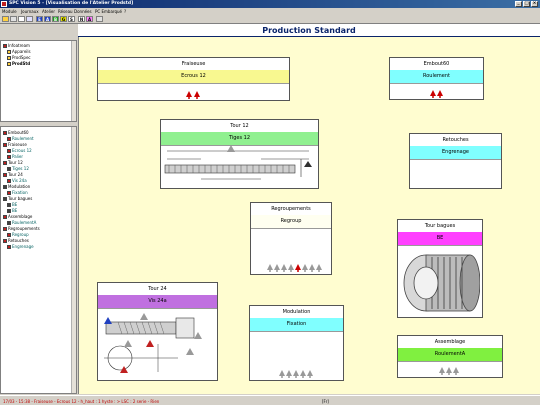 The height and width of the screenshot is (405, 540). What do you see at coordinates (39, 19) in the screenshot?
I see `toolbar-e-button: E` at bounding box center [39, 19].